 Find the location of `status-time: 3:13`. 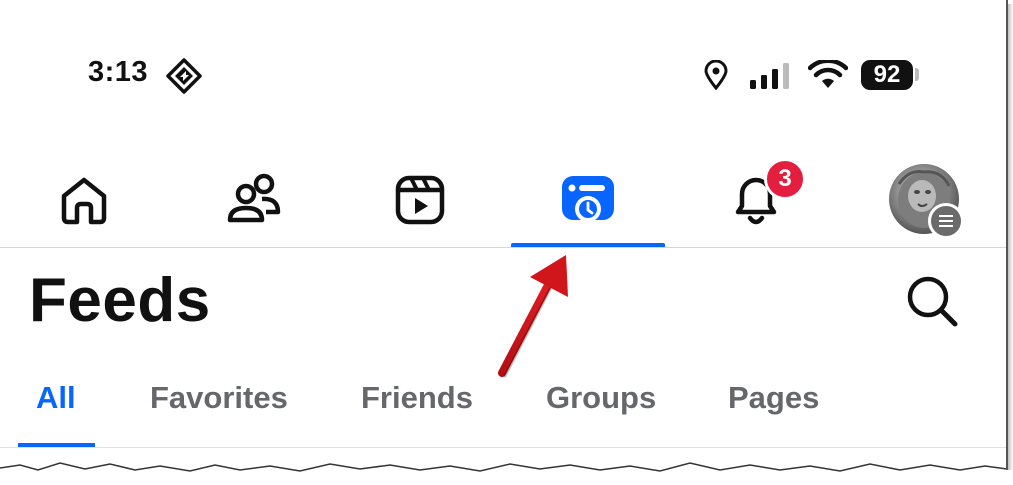

status-time: 3:13 is located at coordinates (118, 72).